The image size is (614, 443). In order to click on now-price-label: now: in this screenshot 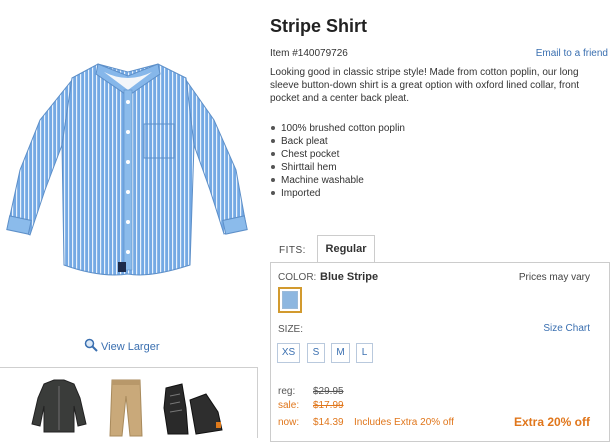, I will do `click(289, 422)`.